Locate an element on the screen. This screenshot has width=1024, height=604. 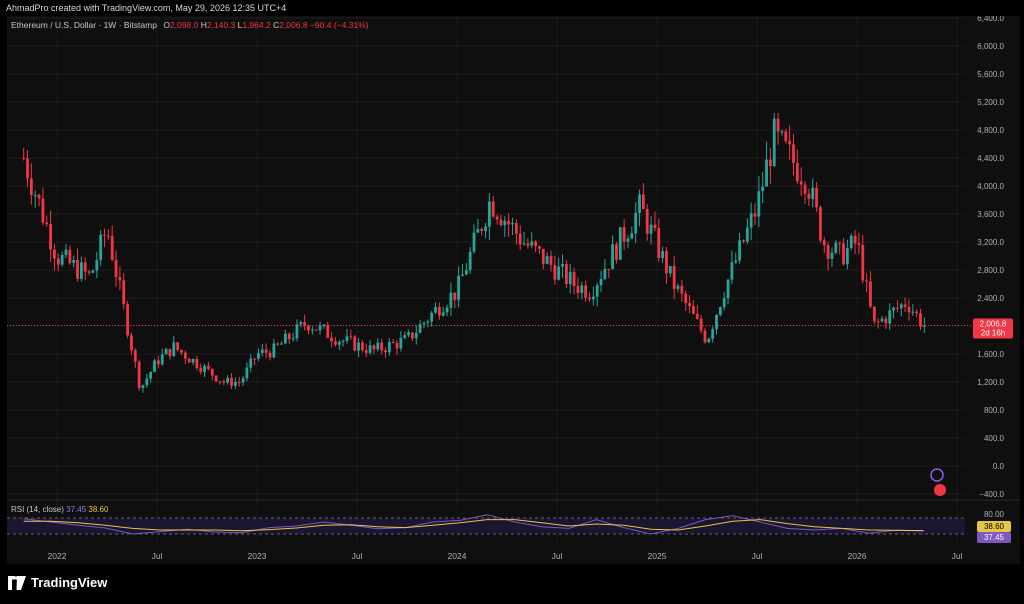
y-tick-label: 6,000.0 is located at coordinates (990, 46).